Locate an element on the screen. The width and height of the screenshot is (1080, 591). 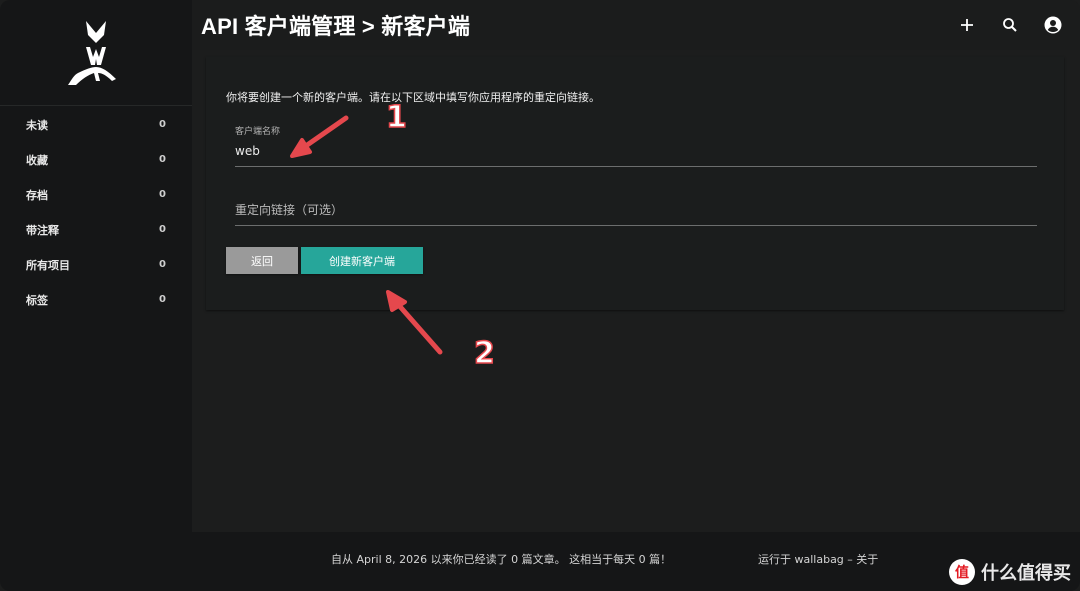
sidebar-item-starred: 收藏 0 is located at coordinates (96, 159).